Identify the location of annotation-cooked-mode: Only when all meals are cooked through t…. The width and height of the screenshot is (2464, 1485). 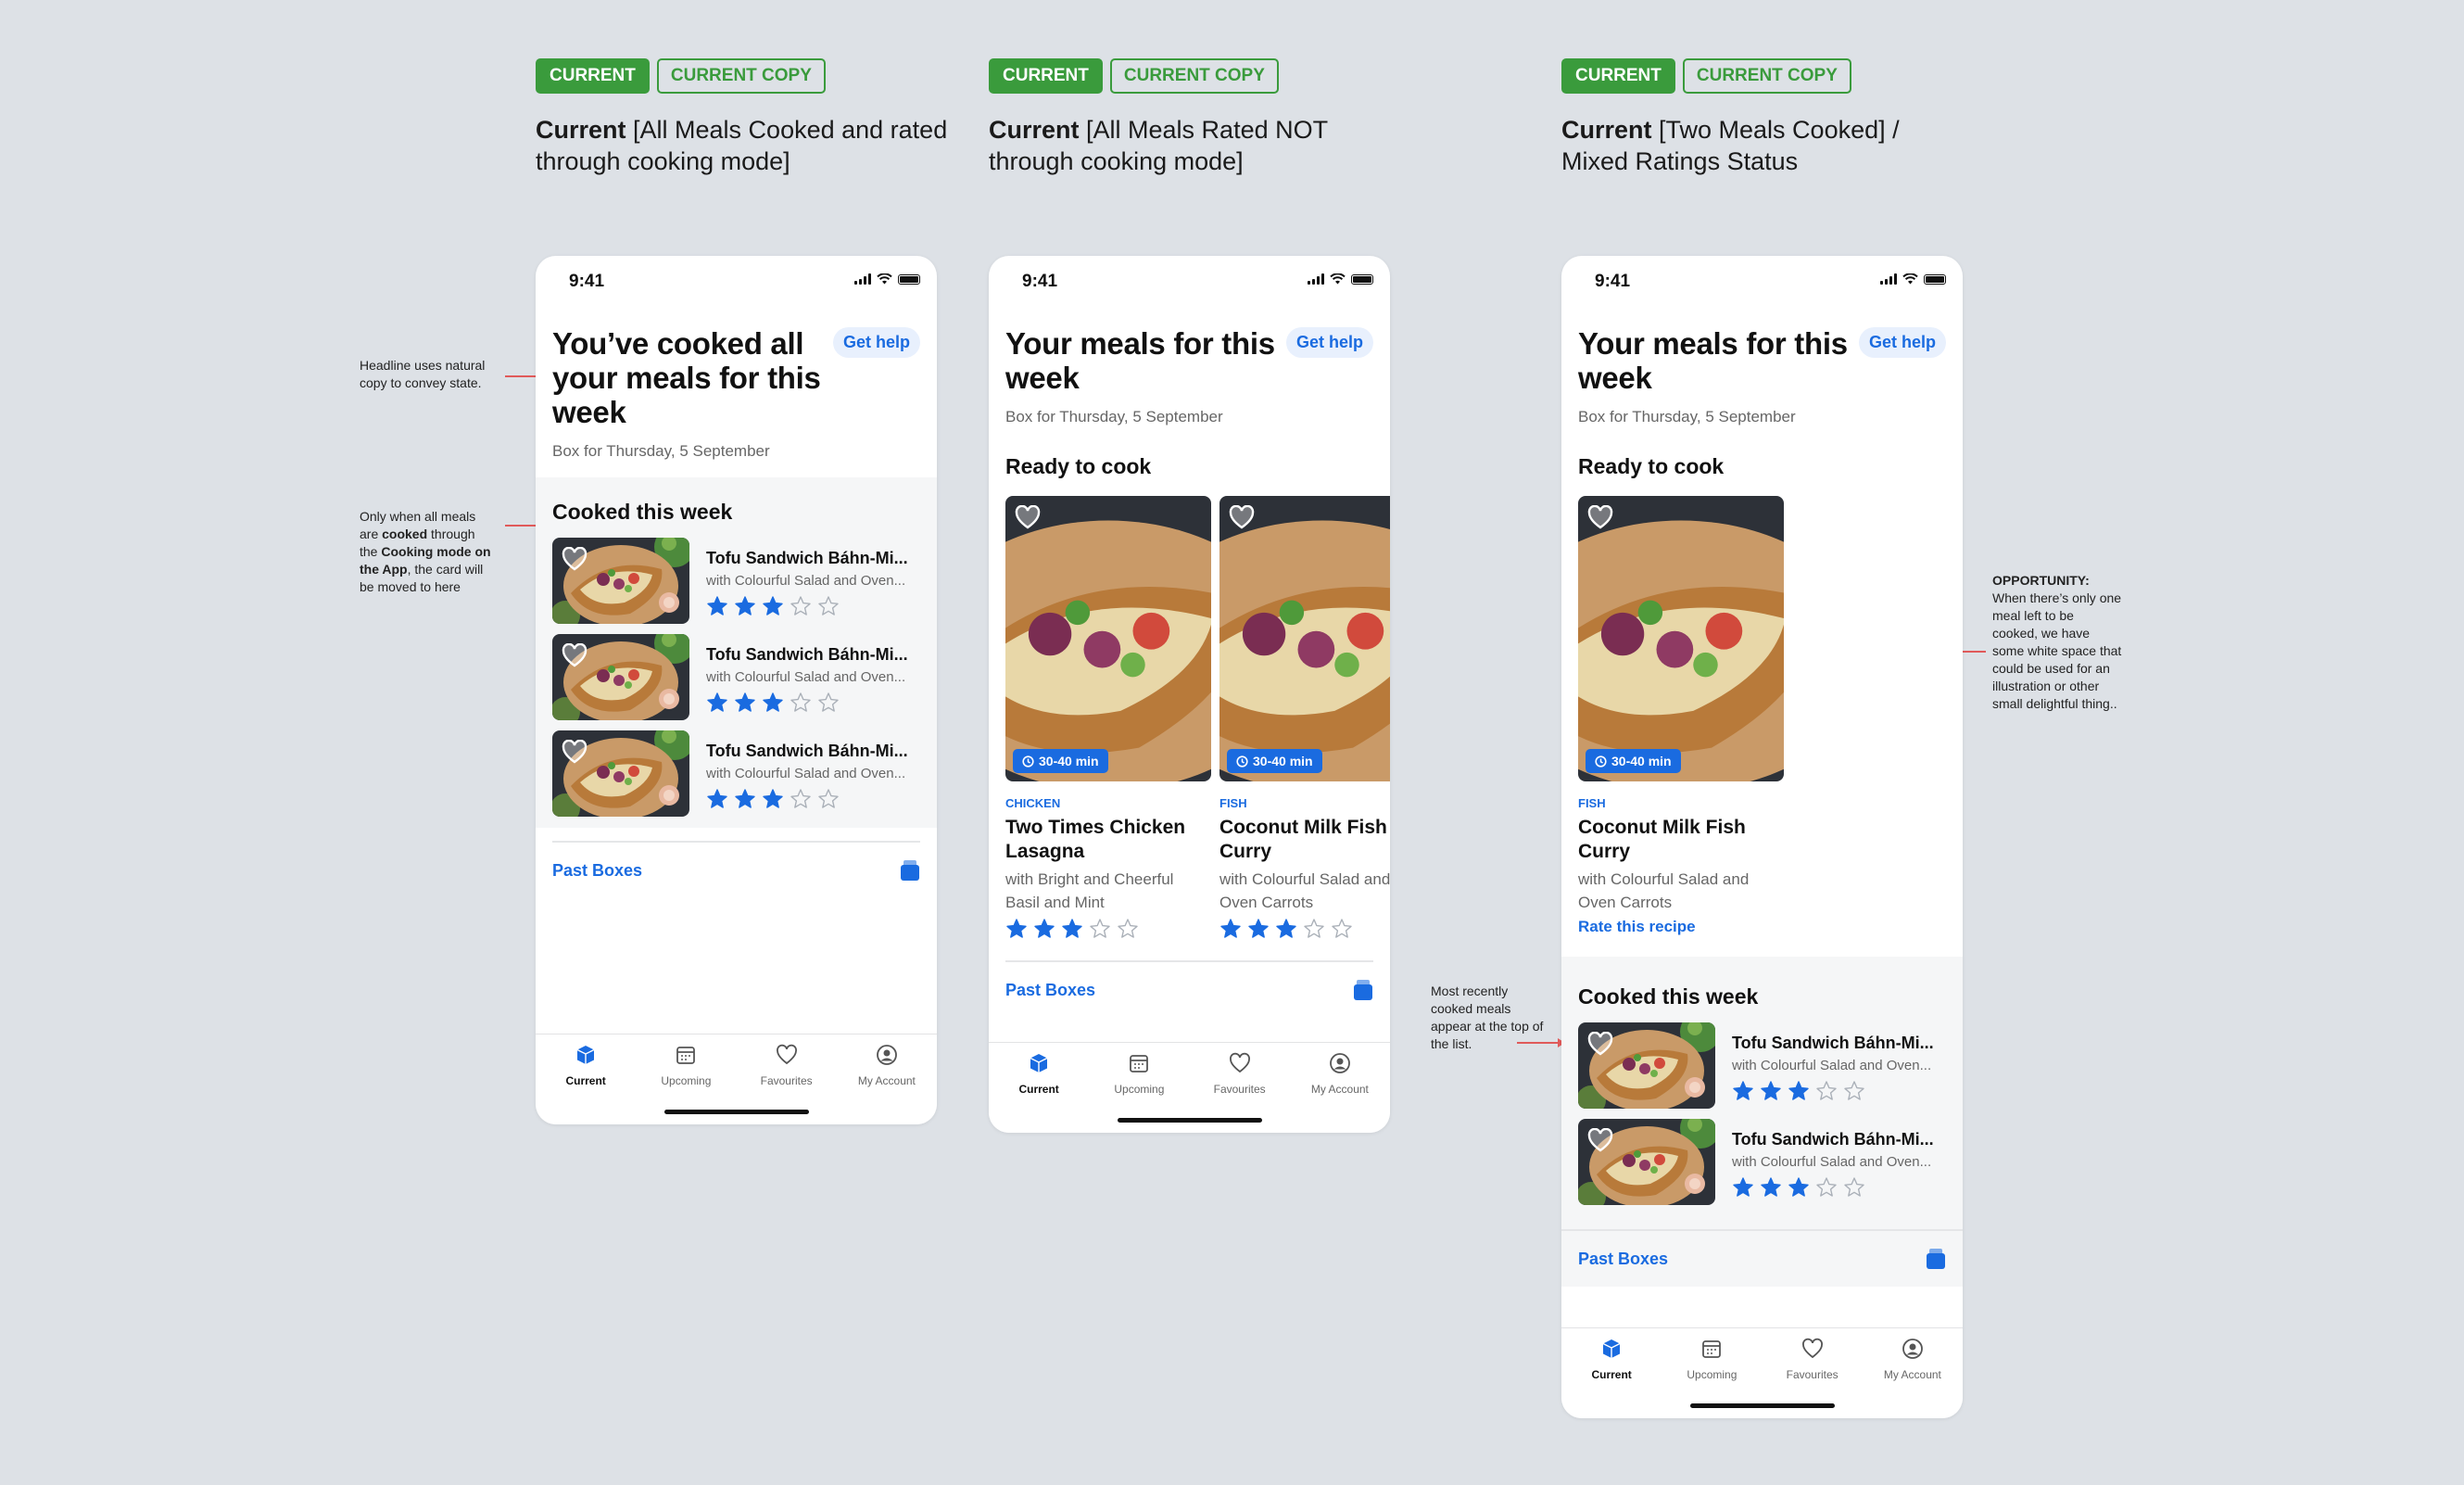
(426, 552).